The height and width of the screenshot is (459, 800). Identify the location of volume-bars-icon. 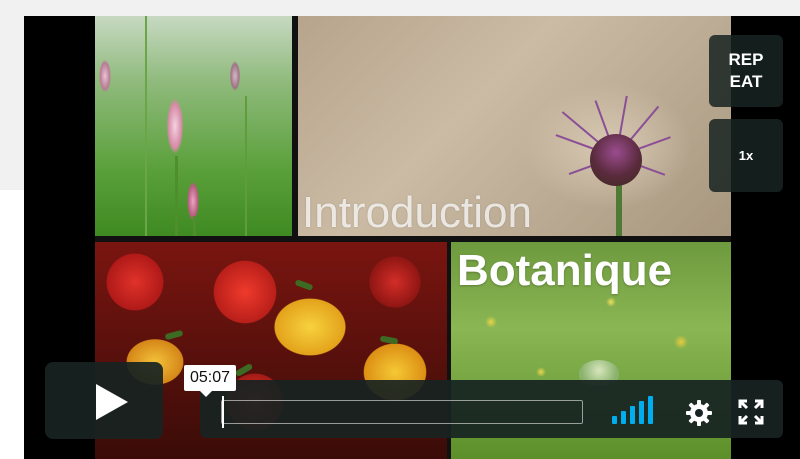
(637, 410).